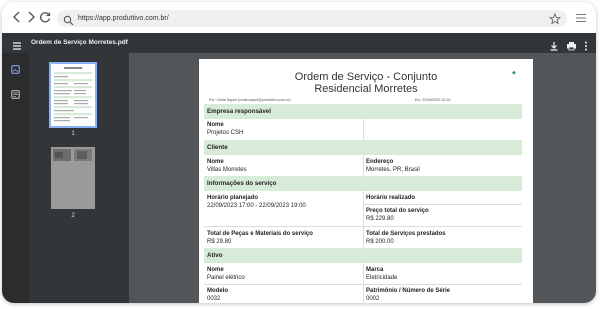 The image size is (600, 309). I want to click on section-cliente: Cliente, so click(363, 147).